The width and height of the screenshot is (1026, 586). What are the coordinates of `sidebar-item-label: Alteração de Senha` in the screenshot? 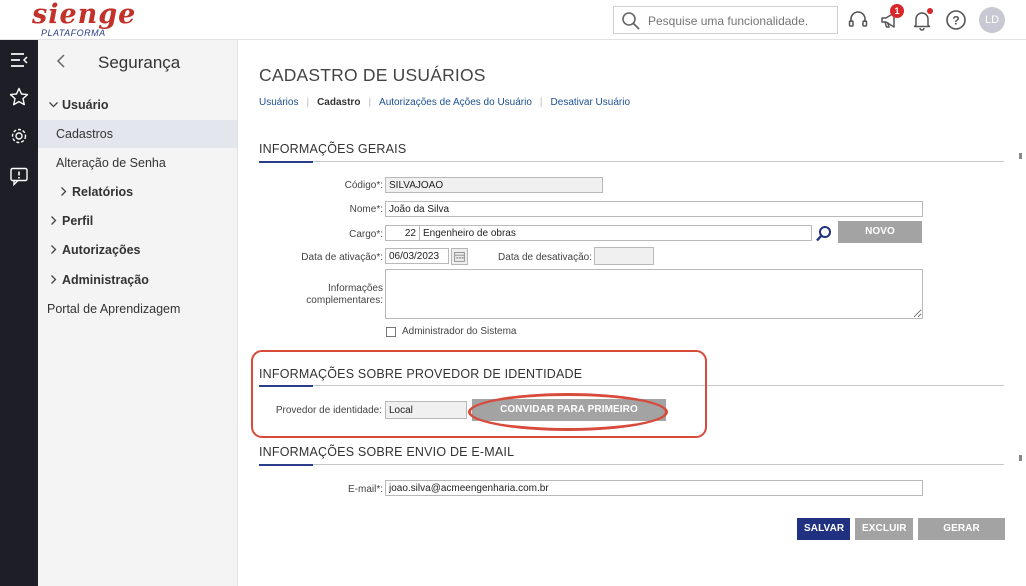 It's located at (111, 163).